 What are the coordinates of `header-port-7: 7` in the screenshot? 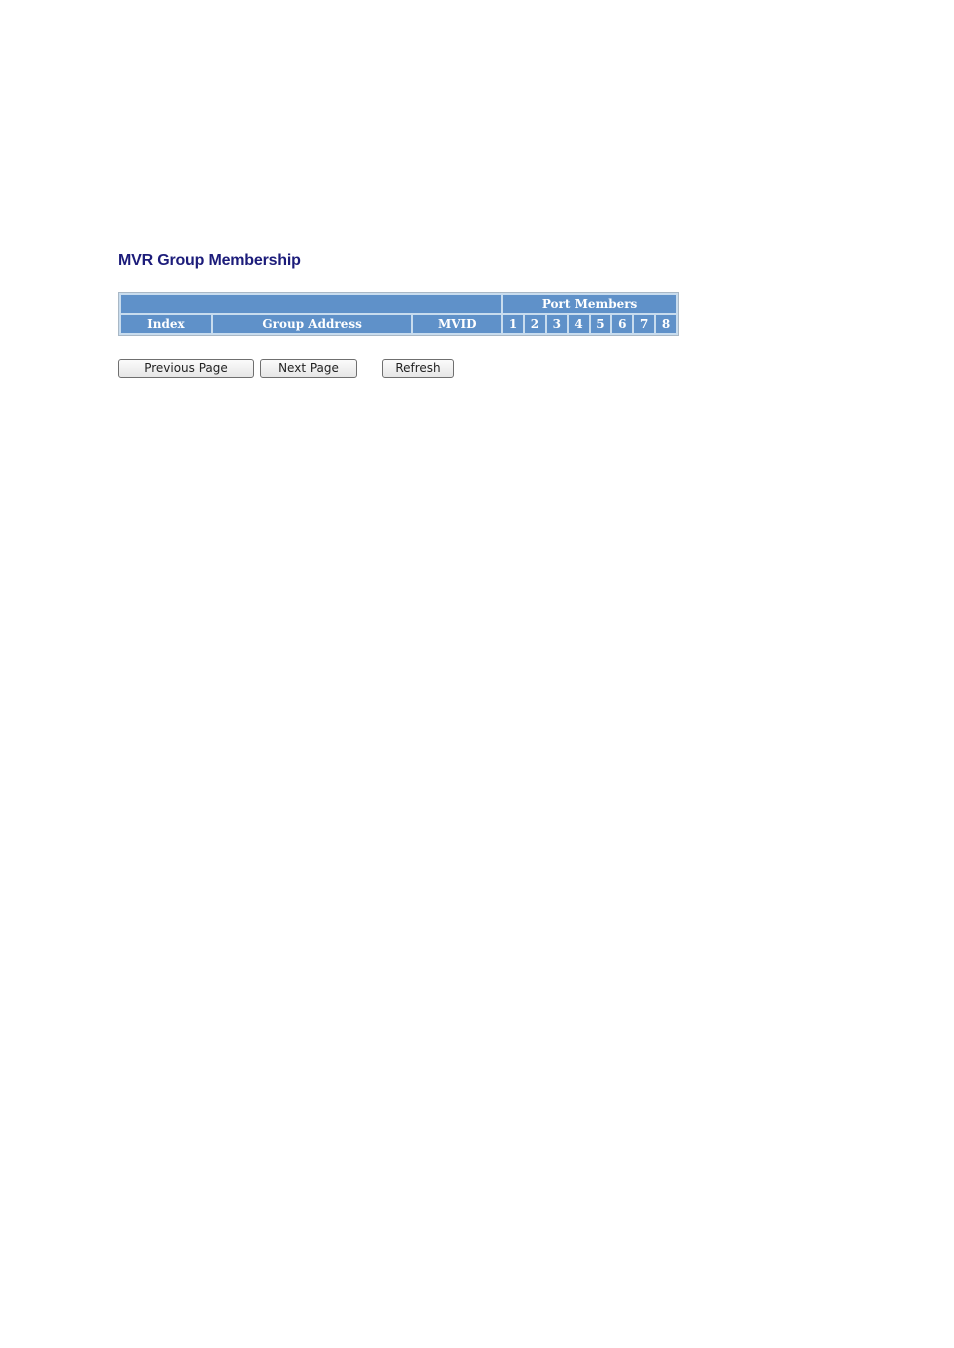 It's located at (644, 324).